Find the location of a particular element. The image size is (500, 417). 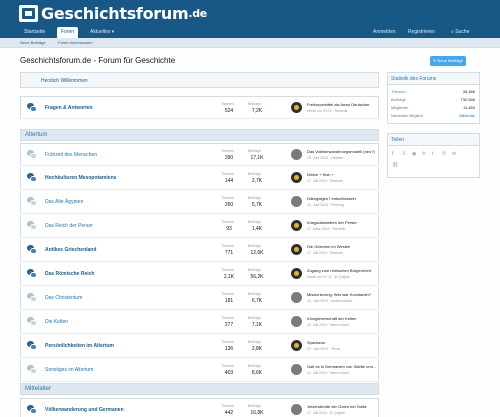

welcome-bar: Herzlich Willkommen is located at coordinates (199, 80).